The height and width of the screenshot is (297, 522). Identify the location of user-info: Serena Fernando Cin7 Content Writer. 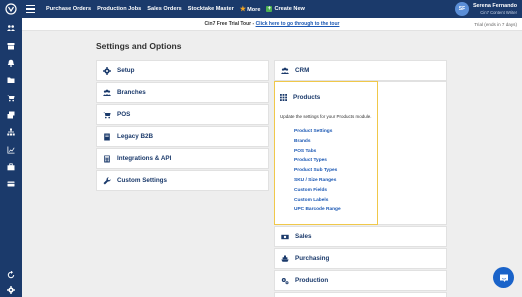
(495, 9).